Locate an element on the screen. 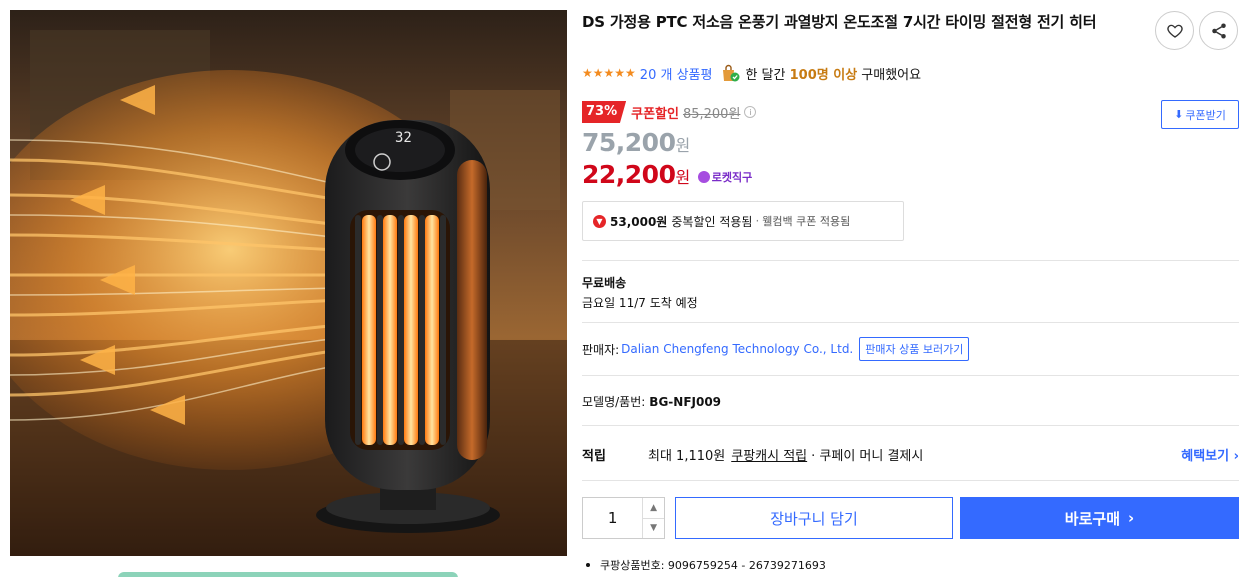 This screenshot has height=577, width=1249. sale-price: 75,200원 is located at coordinates (636, 142).